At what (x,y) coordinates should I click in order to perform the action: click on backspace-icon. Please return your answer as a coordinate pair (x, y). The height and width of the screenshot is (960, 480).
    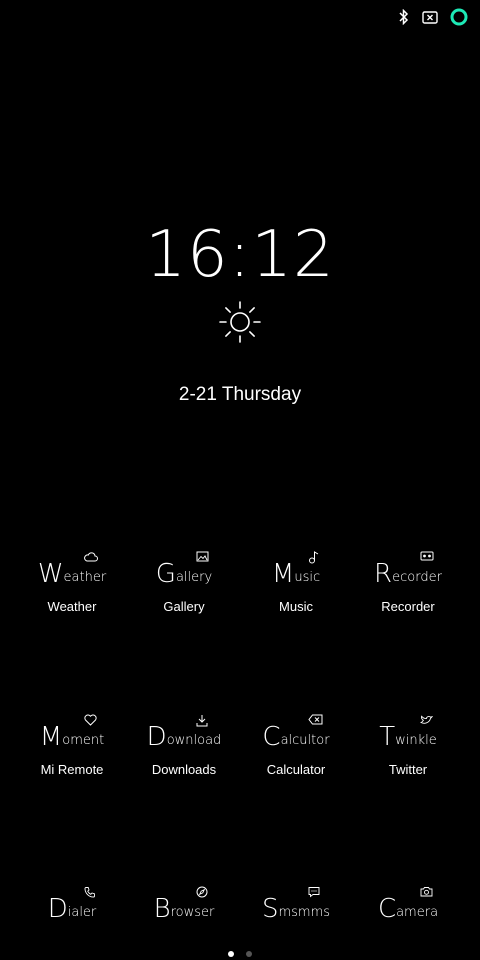
    Looking at the image, I should click on (315, 719).